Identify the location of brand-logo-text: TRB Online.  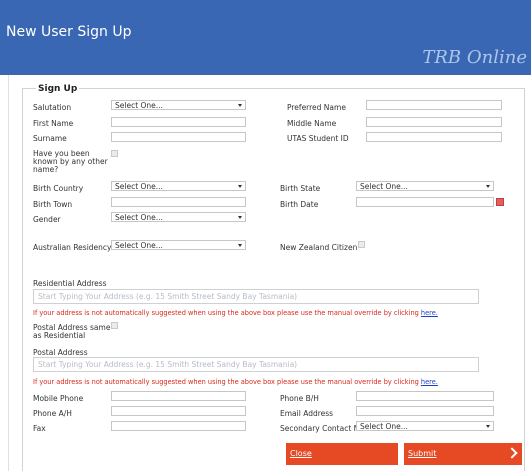
(474, 57).